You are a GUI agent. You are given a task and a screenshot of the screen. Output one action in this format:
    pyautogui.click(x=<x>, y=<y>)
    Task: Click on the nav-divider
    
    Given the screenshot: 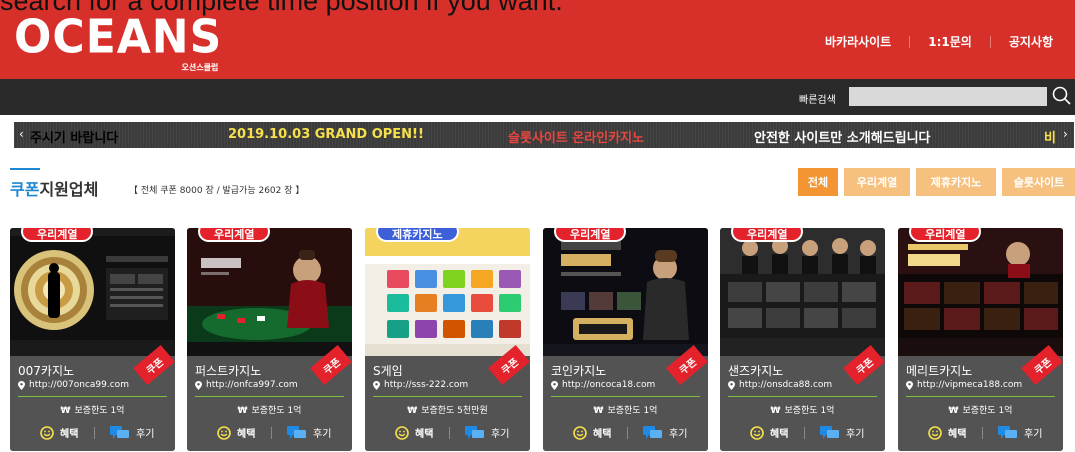 What is the action you would take?
    pyautogui.click(x=990, y=41)
    